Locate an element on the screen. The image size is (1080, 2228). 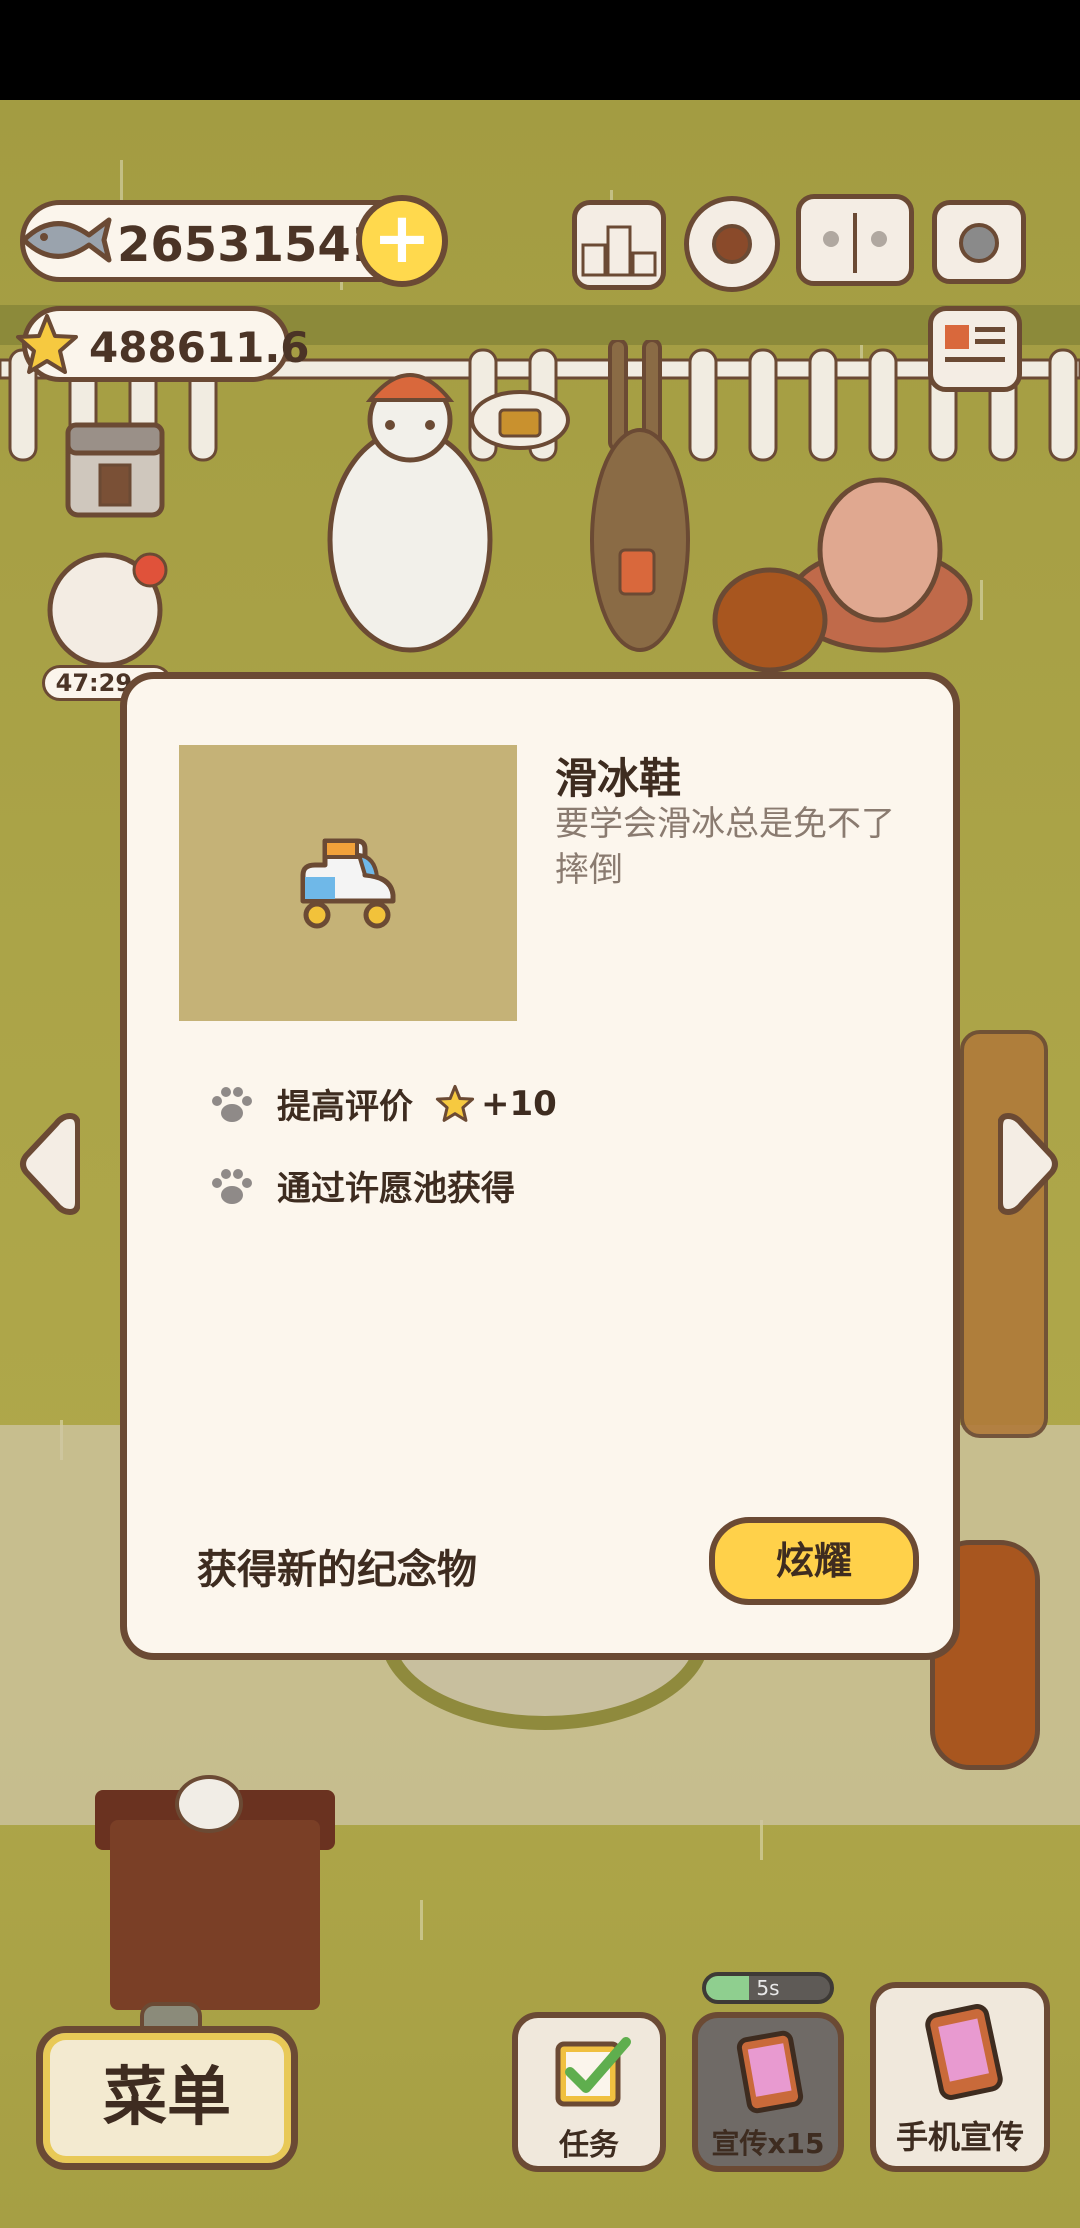
phone-promote-button: 手机宣传 is located at coordinates (960, 2077).